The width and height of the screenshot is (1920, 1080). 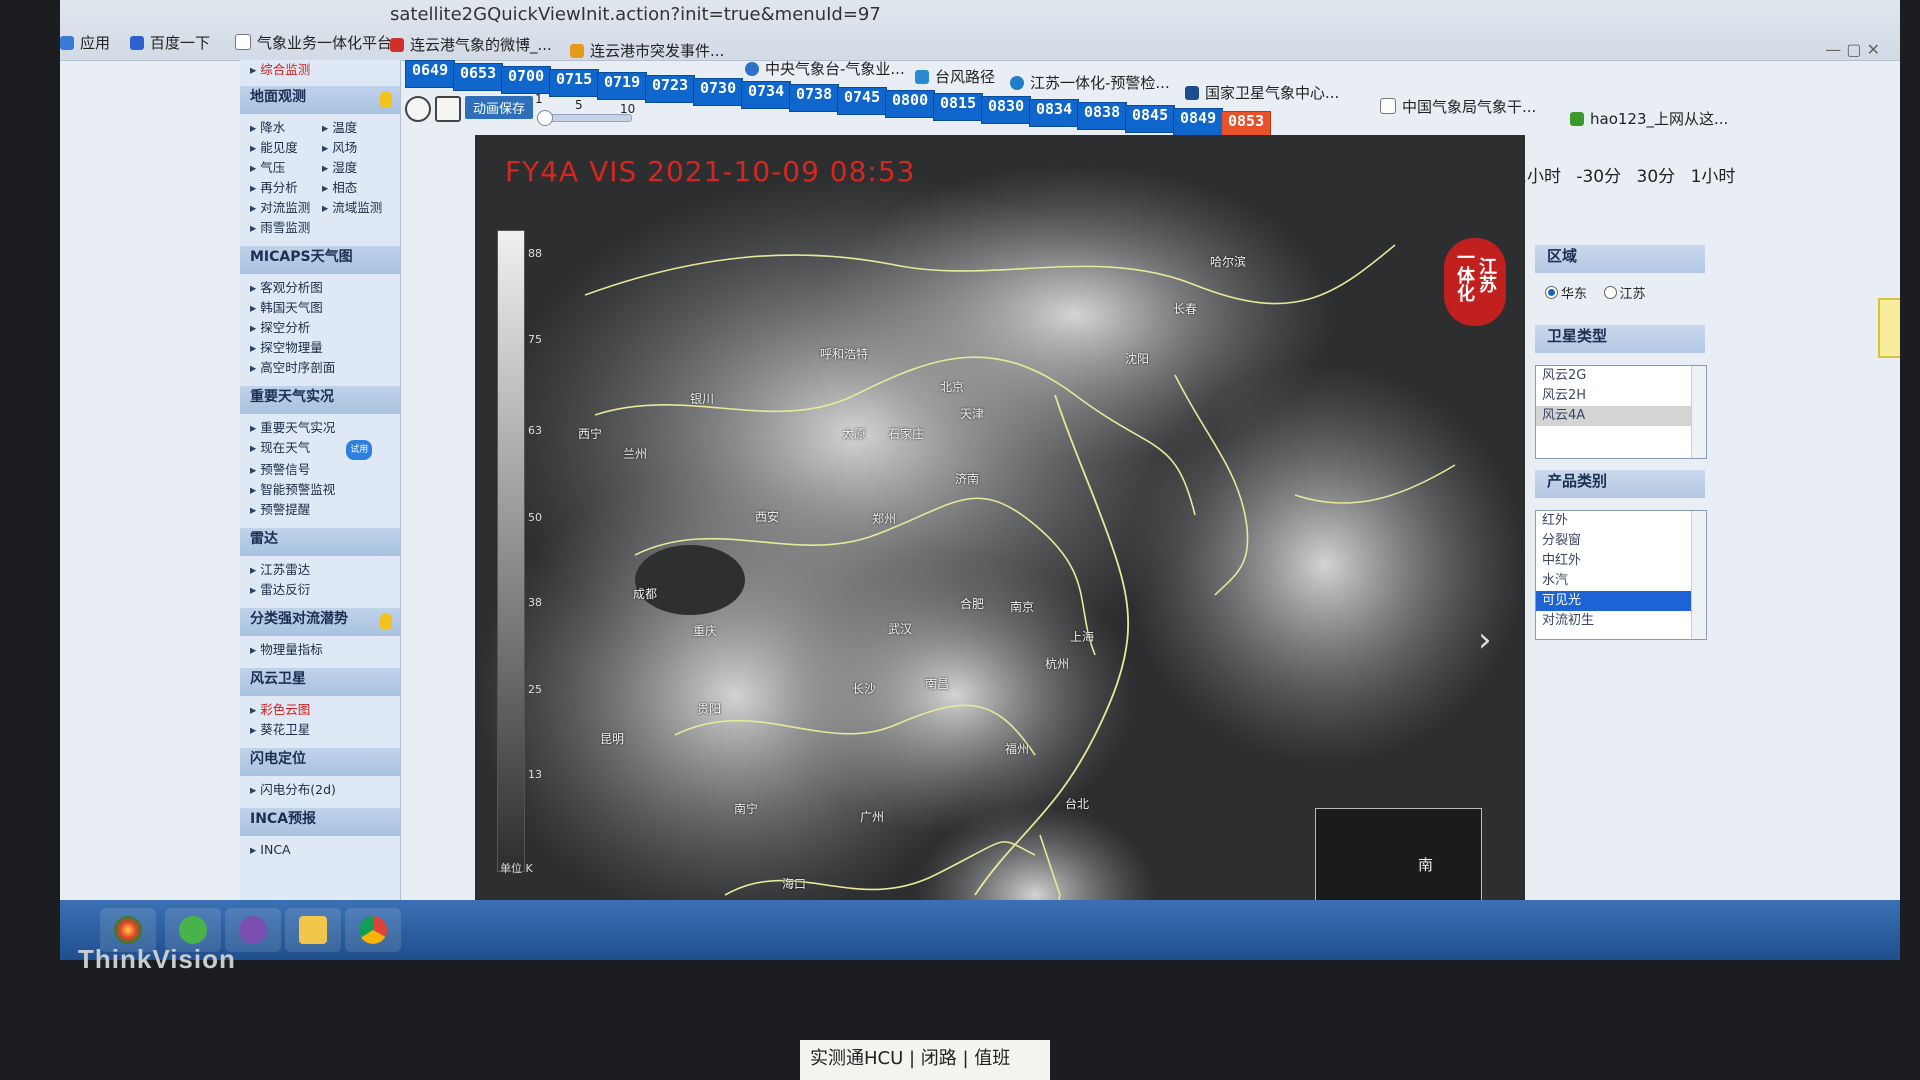 What do you see at coordinates (358, 168) in the screenshot?
I see `sidebar-item: 湿度` at bounding box center [358, 168].